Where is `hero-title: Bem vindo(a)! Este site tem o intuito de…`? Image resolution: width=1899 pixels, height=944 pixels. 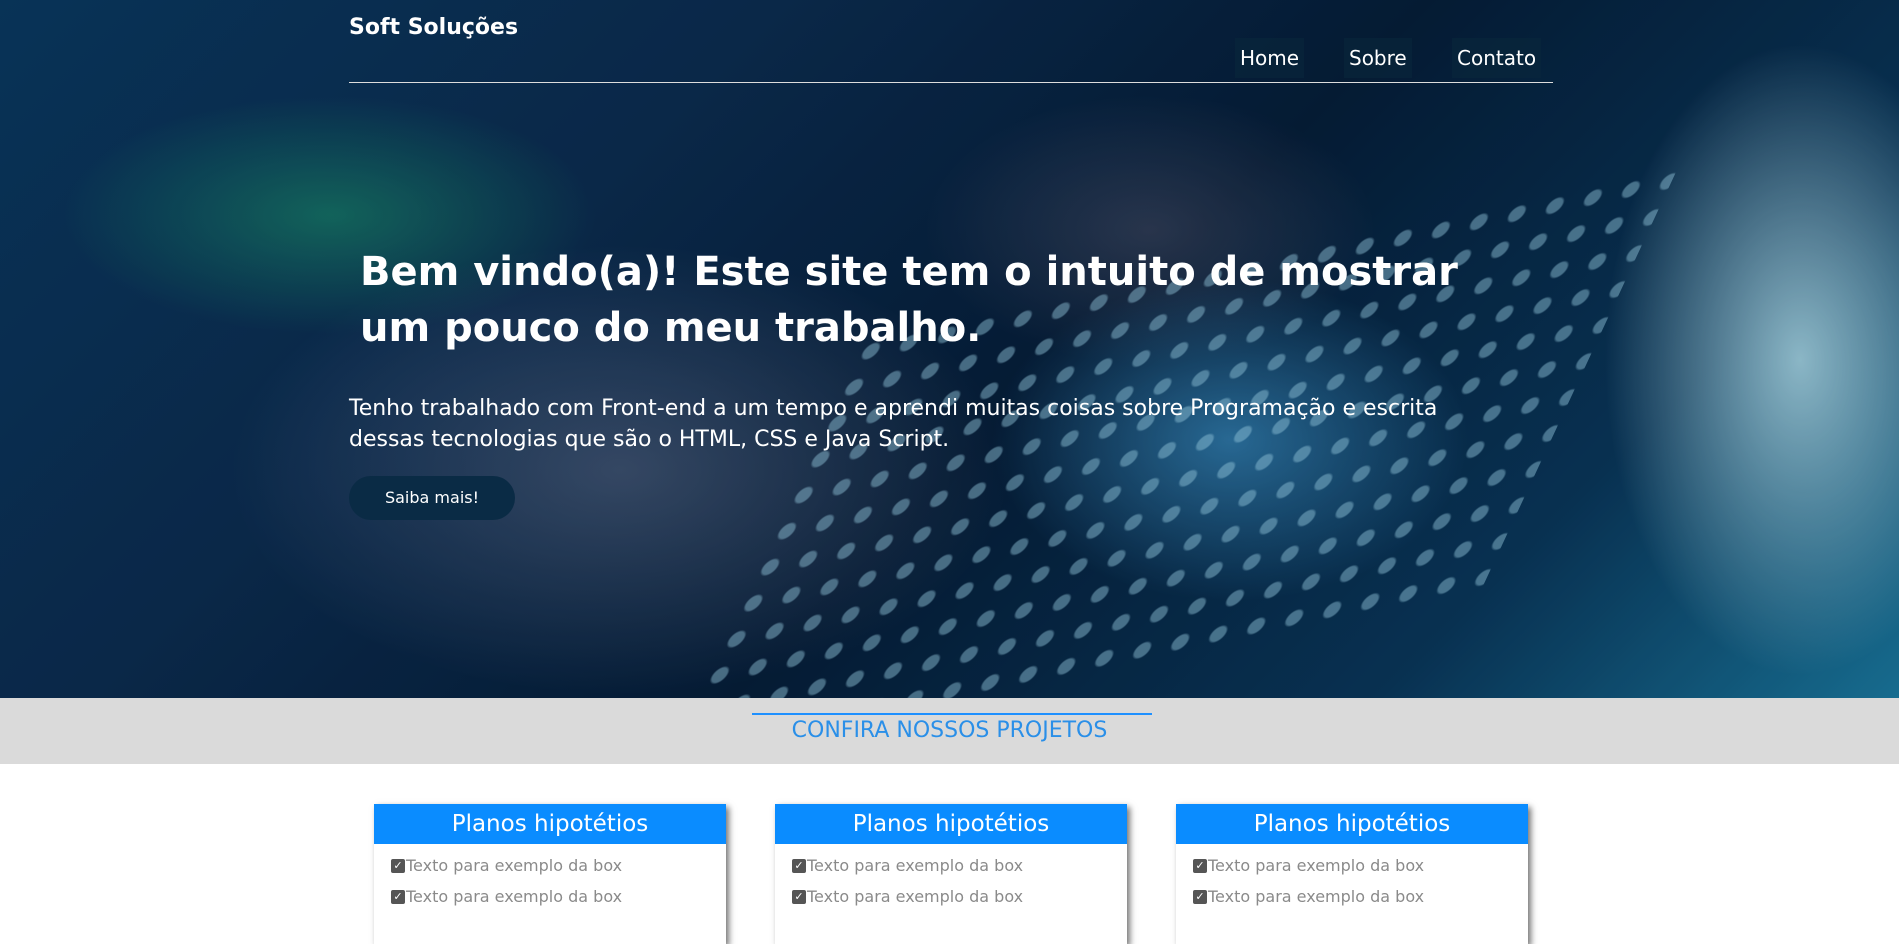
hero-title: Bem vindo(a)! Este site tem o intuito de… is located at coordinates (909, 300).